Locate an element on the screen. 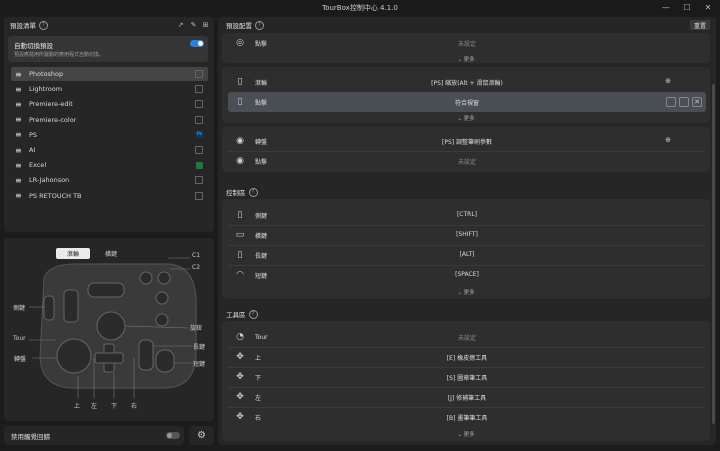 The height and width of the screenshot is (451, 720). dpad-down-icon: ✥ is located at coordinates (240, 377).